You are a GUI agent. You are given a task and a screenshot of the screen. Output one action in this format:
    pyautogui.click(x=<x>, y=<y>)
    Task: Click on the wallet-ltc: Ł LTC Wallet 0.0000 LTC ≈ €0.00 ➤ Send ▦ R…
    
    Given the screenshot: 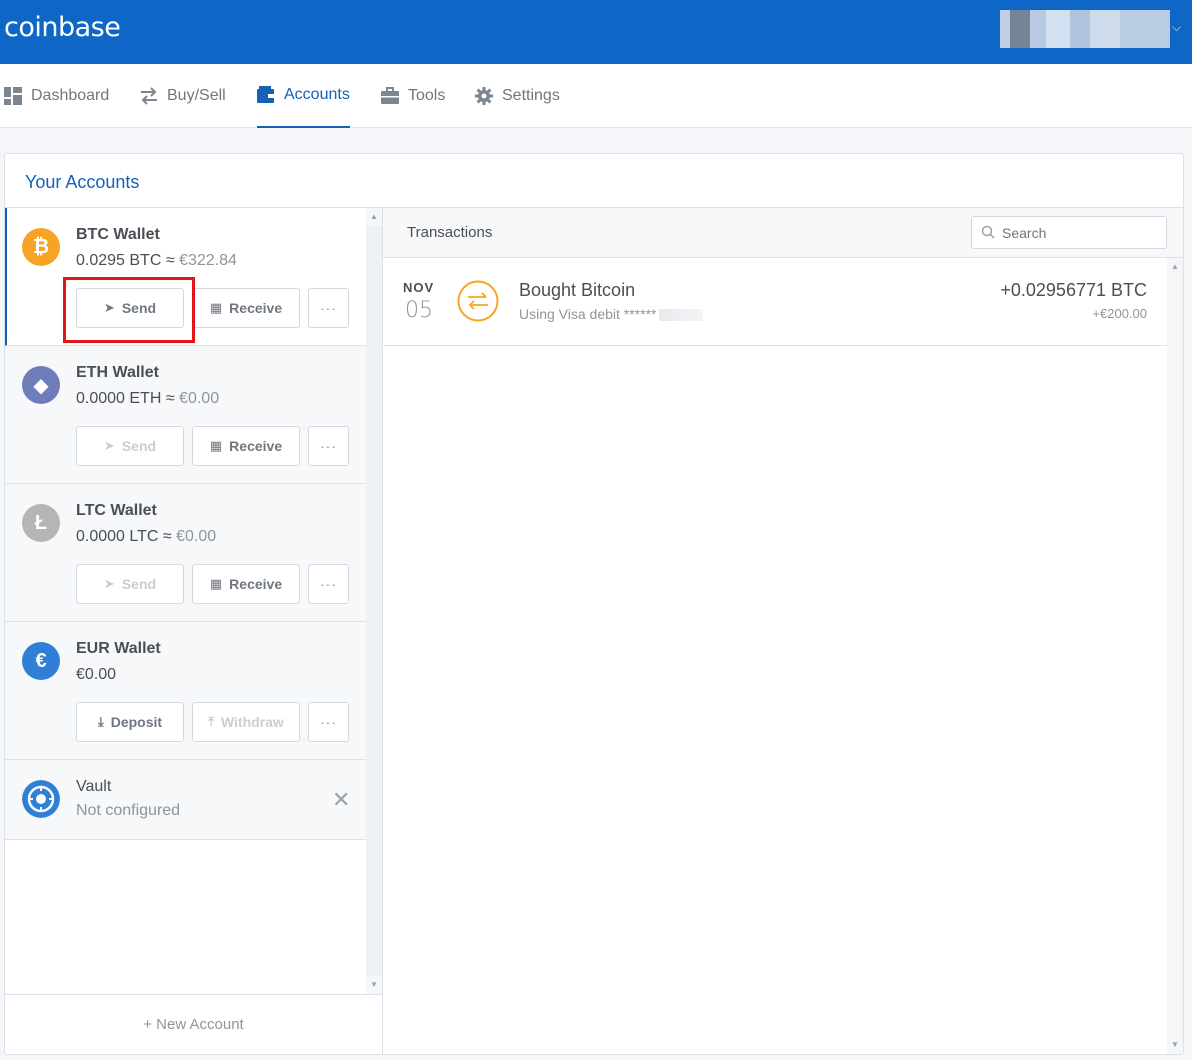 What is the action you would take?
    pyautogui.click(x=185, y=553)
    